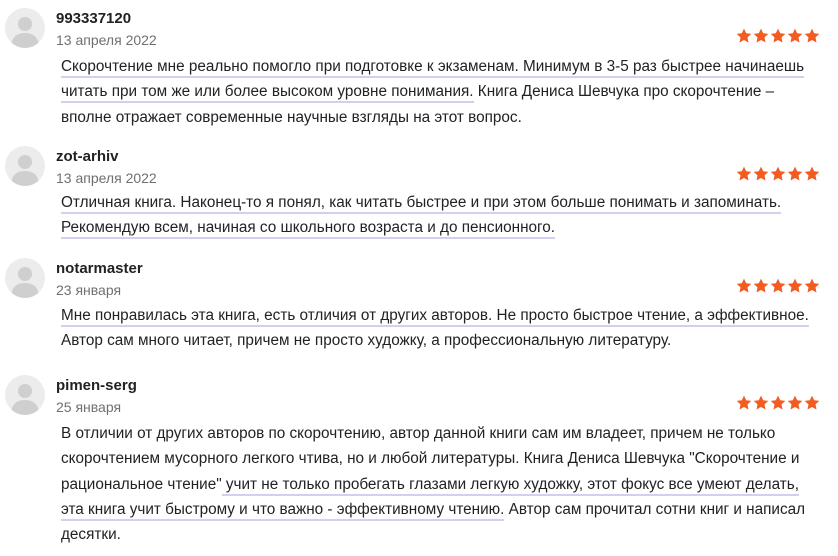  I want to click on review-author: pimen-serg, so click(96, 385).